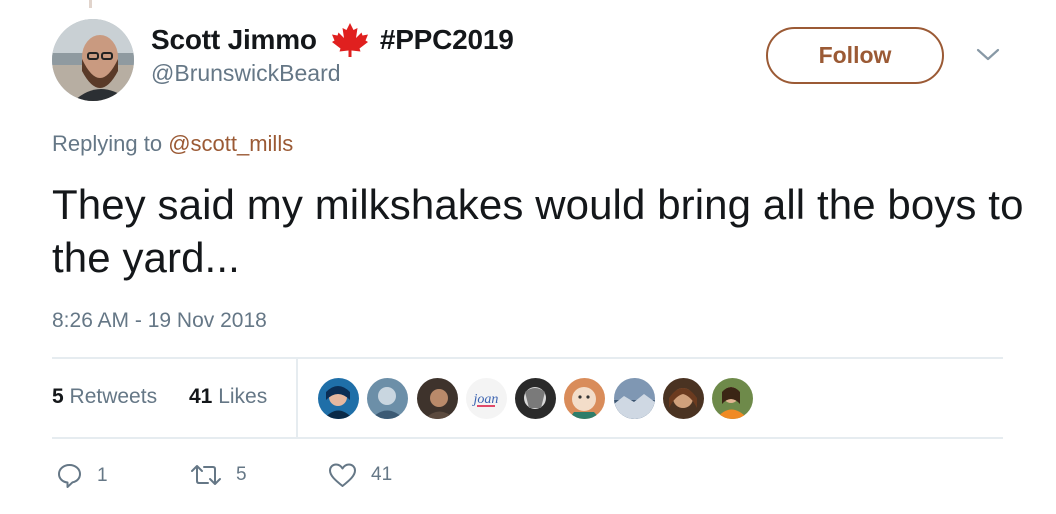 The height and width of the screenshot is (514, 1056). Describe the element at coordinates (201, 396) in the screenshot. I see `likes-count: 41` at that location.